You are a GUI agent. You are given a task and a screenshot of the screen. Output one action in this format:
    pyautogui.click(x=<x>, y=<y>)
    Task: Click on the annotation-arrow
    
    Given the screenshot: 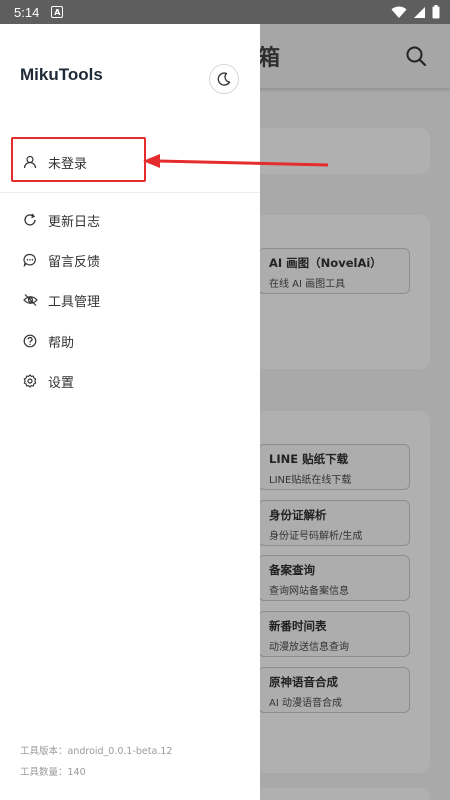 What is the action you would take?
    pyautogui.click(x=236, y=161)
    